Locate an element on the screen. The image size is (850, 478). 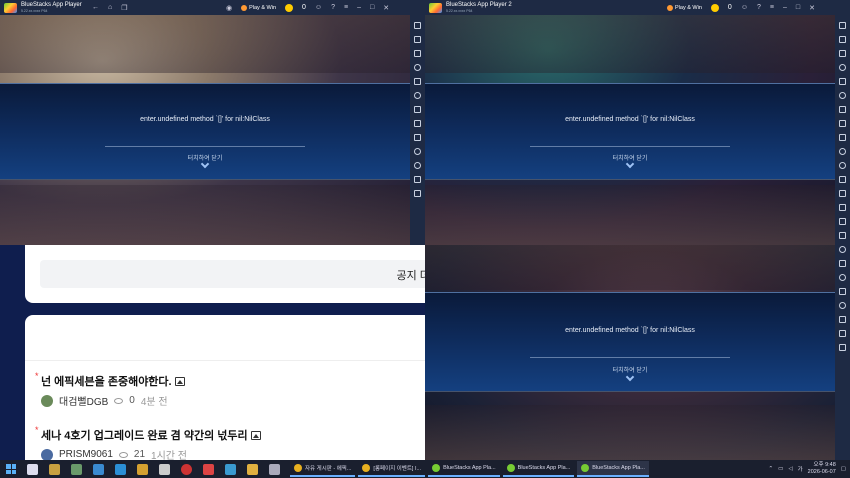
record-icon: ◉ is located at coordinates (229, 8).